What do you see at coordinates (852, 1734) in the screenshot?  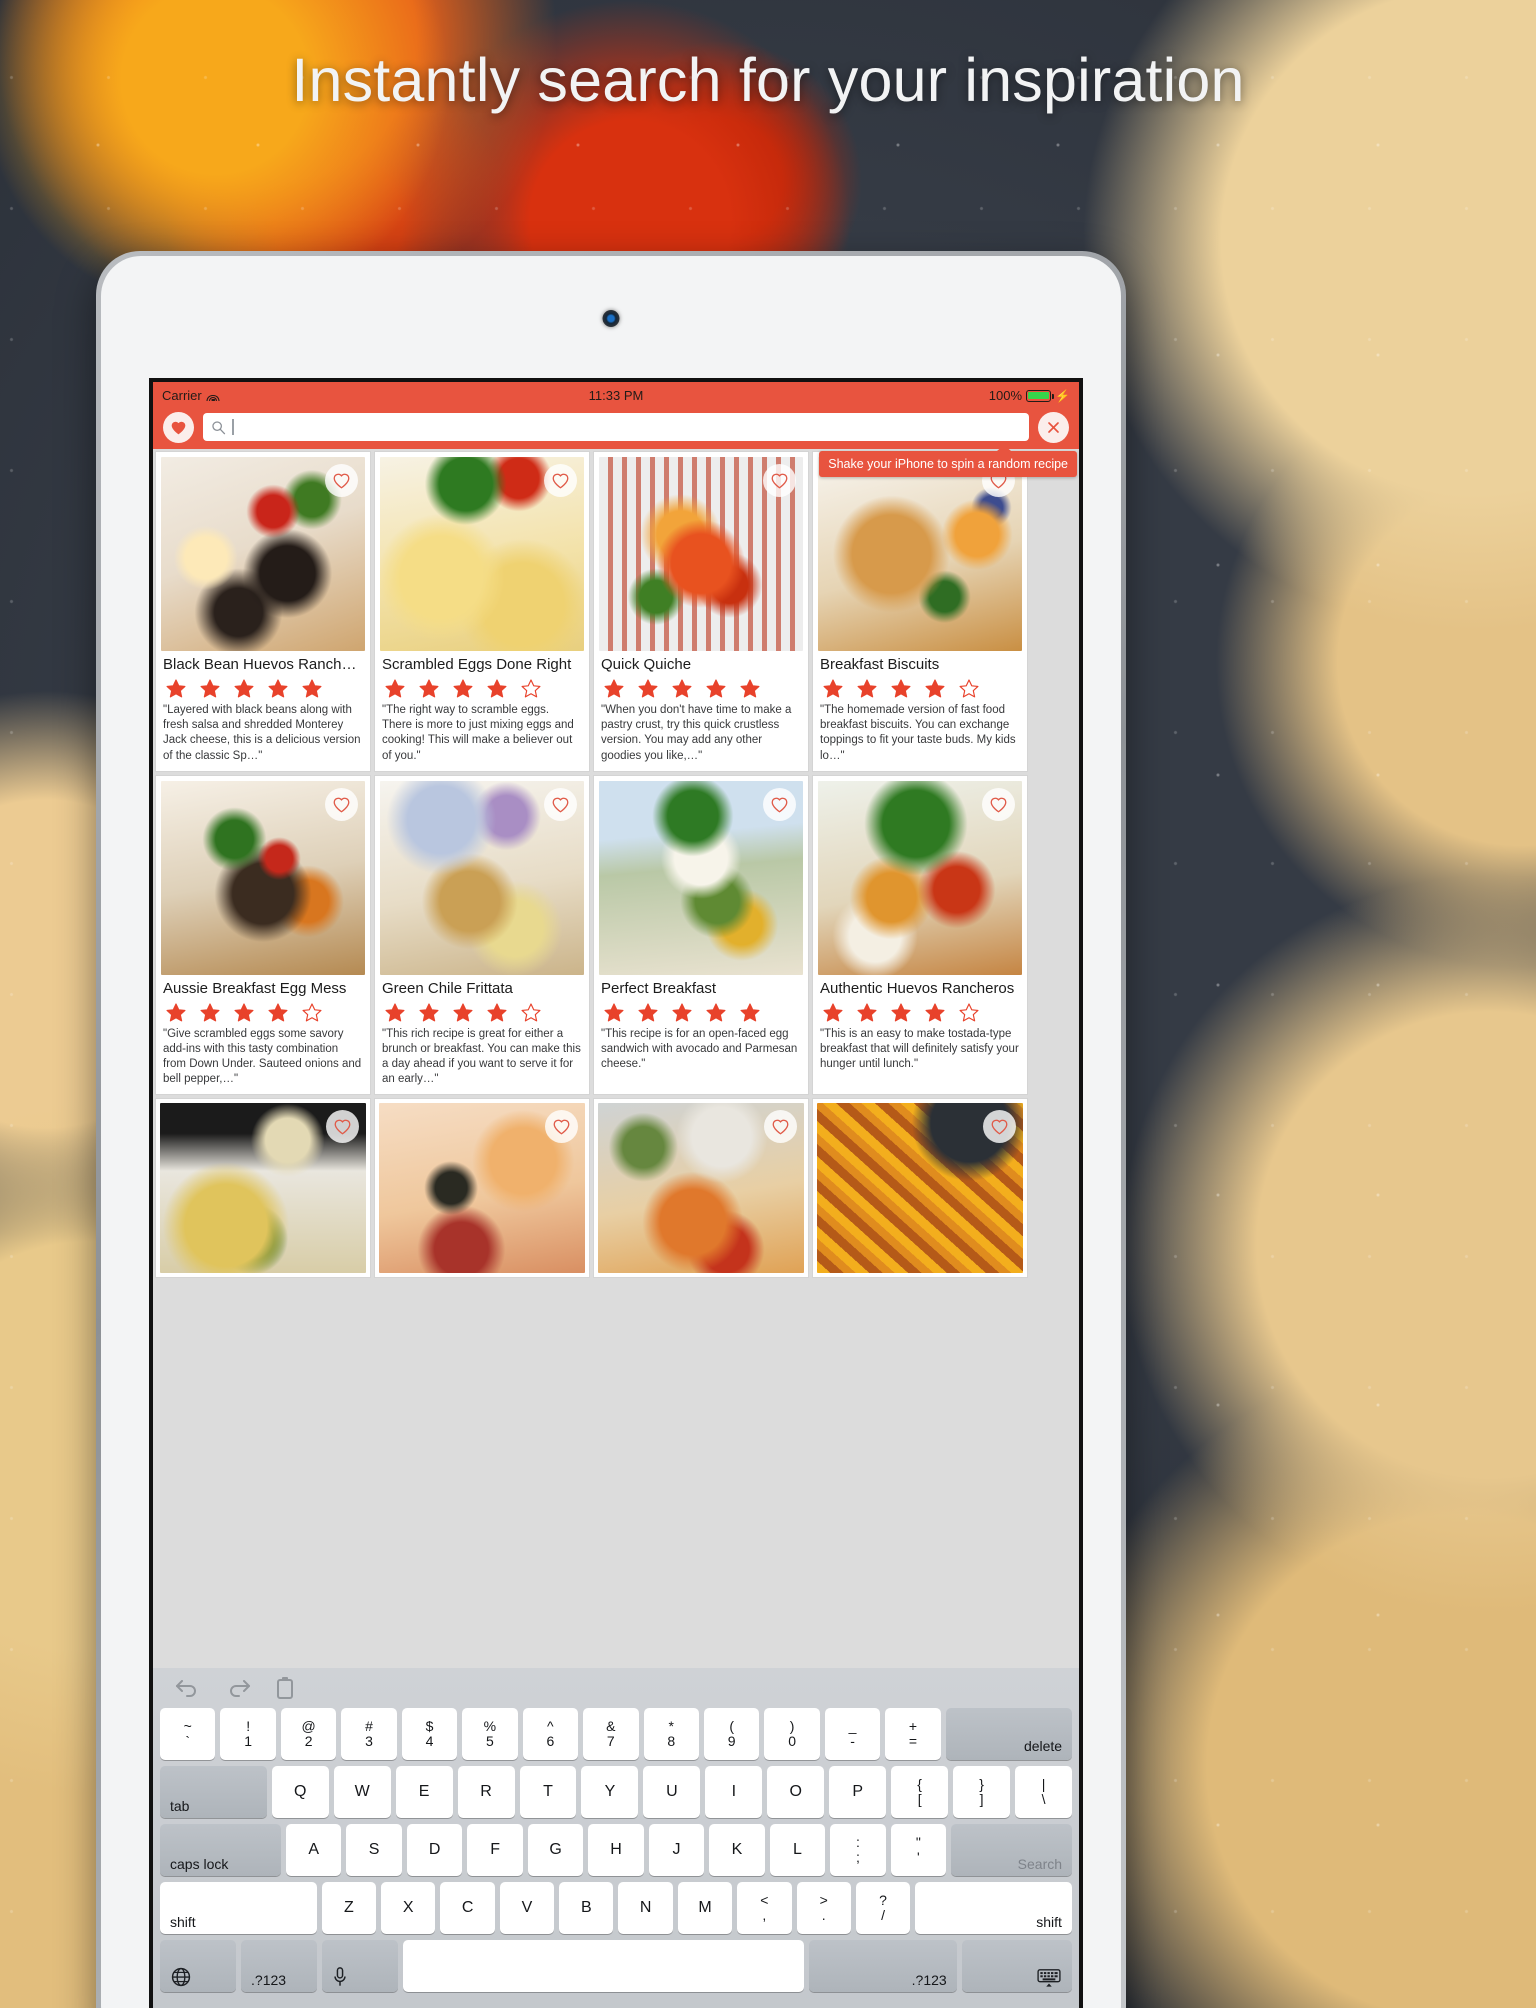 I see `key-num-11: _ -` at bounding box center [852, 1734].